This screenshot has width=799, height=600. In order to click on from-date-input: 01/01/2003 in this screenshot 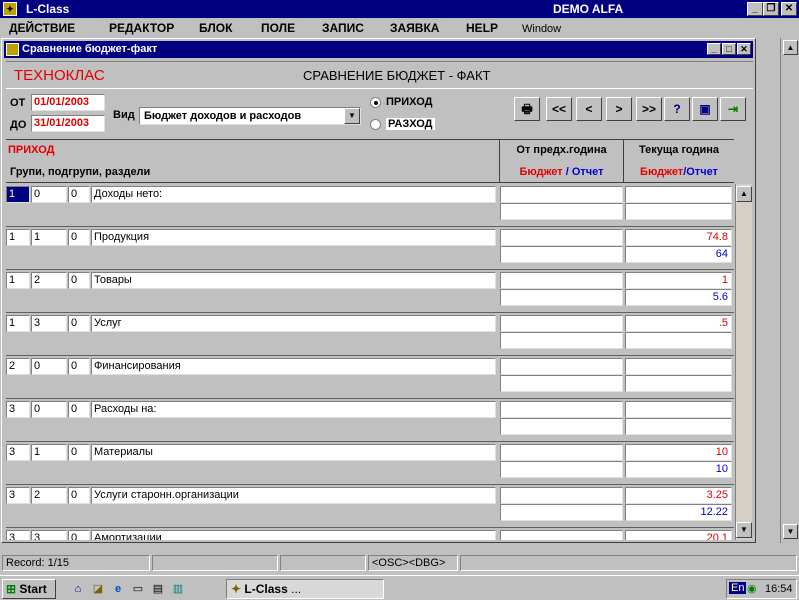, I will do `click(68, 102)`.